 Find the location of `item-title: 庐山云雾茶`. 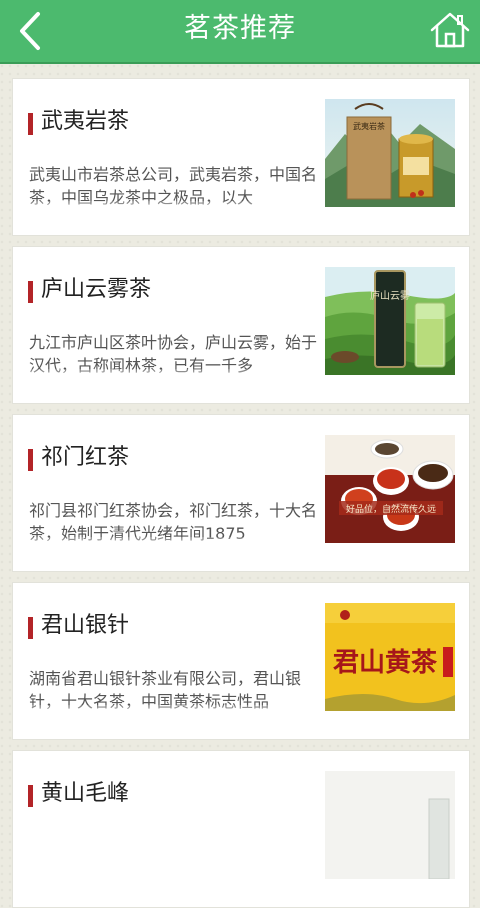

item-title: 庐山云雾茶 is located at coordinates (96, 289).